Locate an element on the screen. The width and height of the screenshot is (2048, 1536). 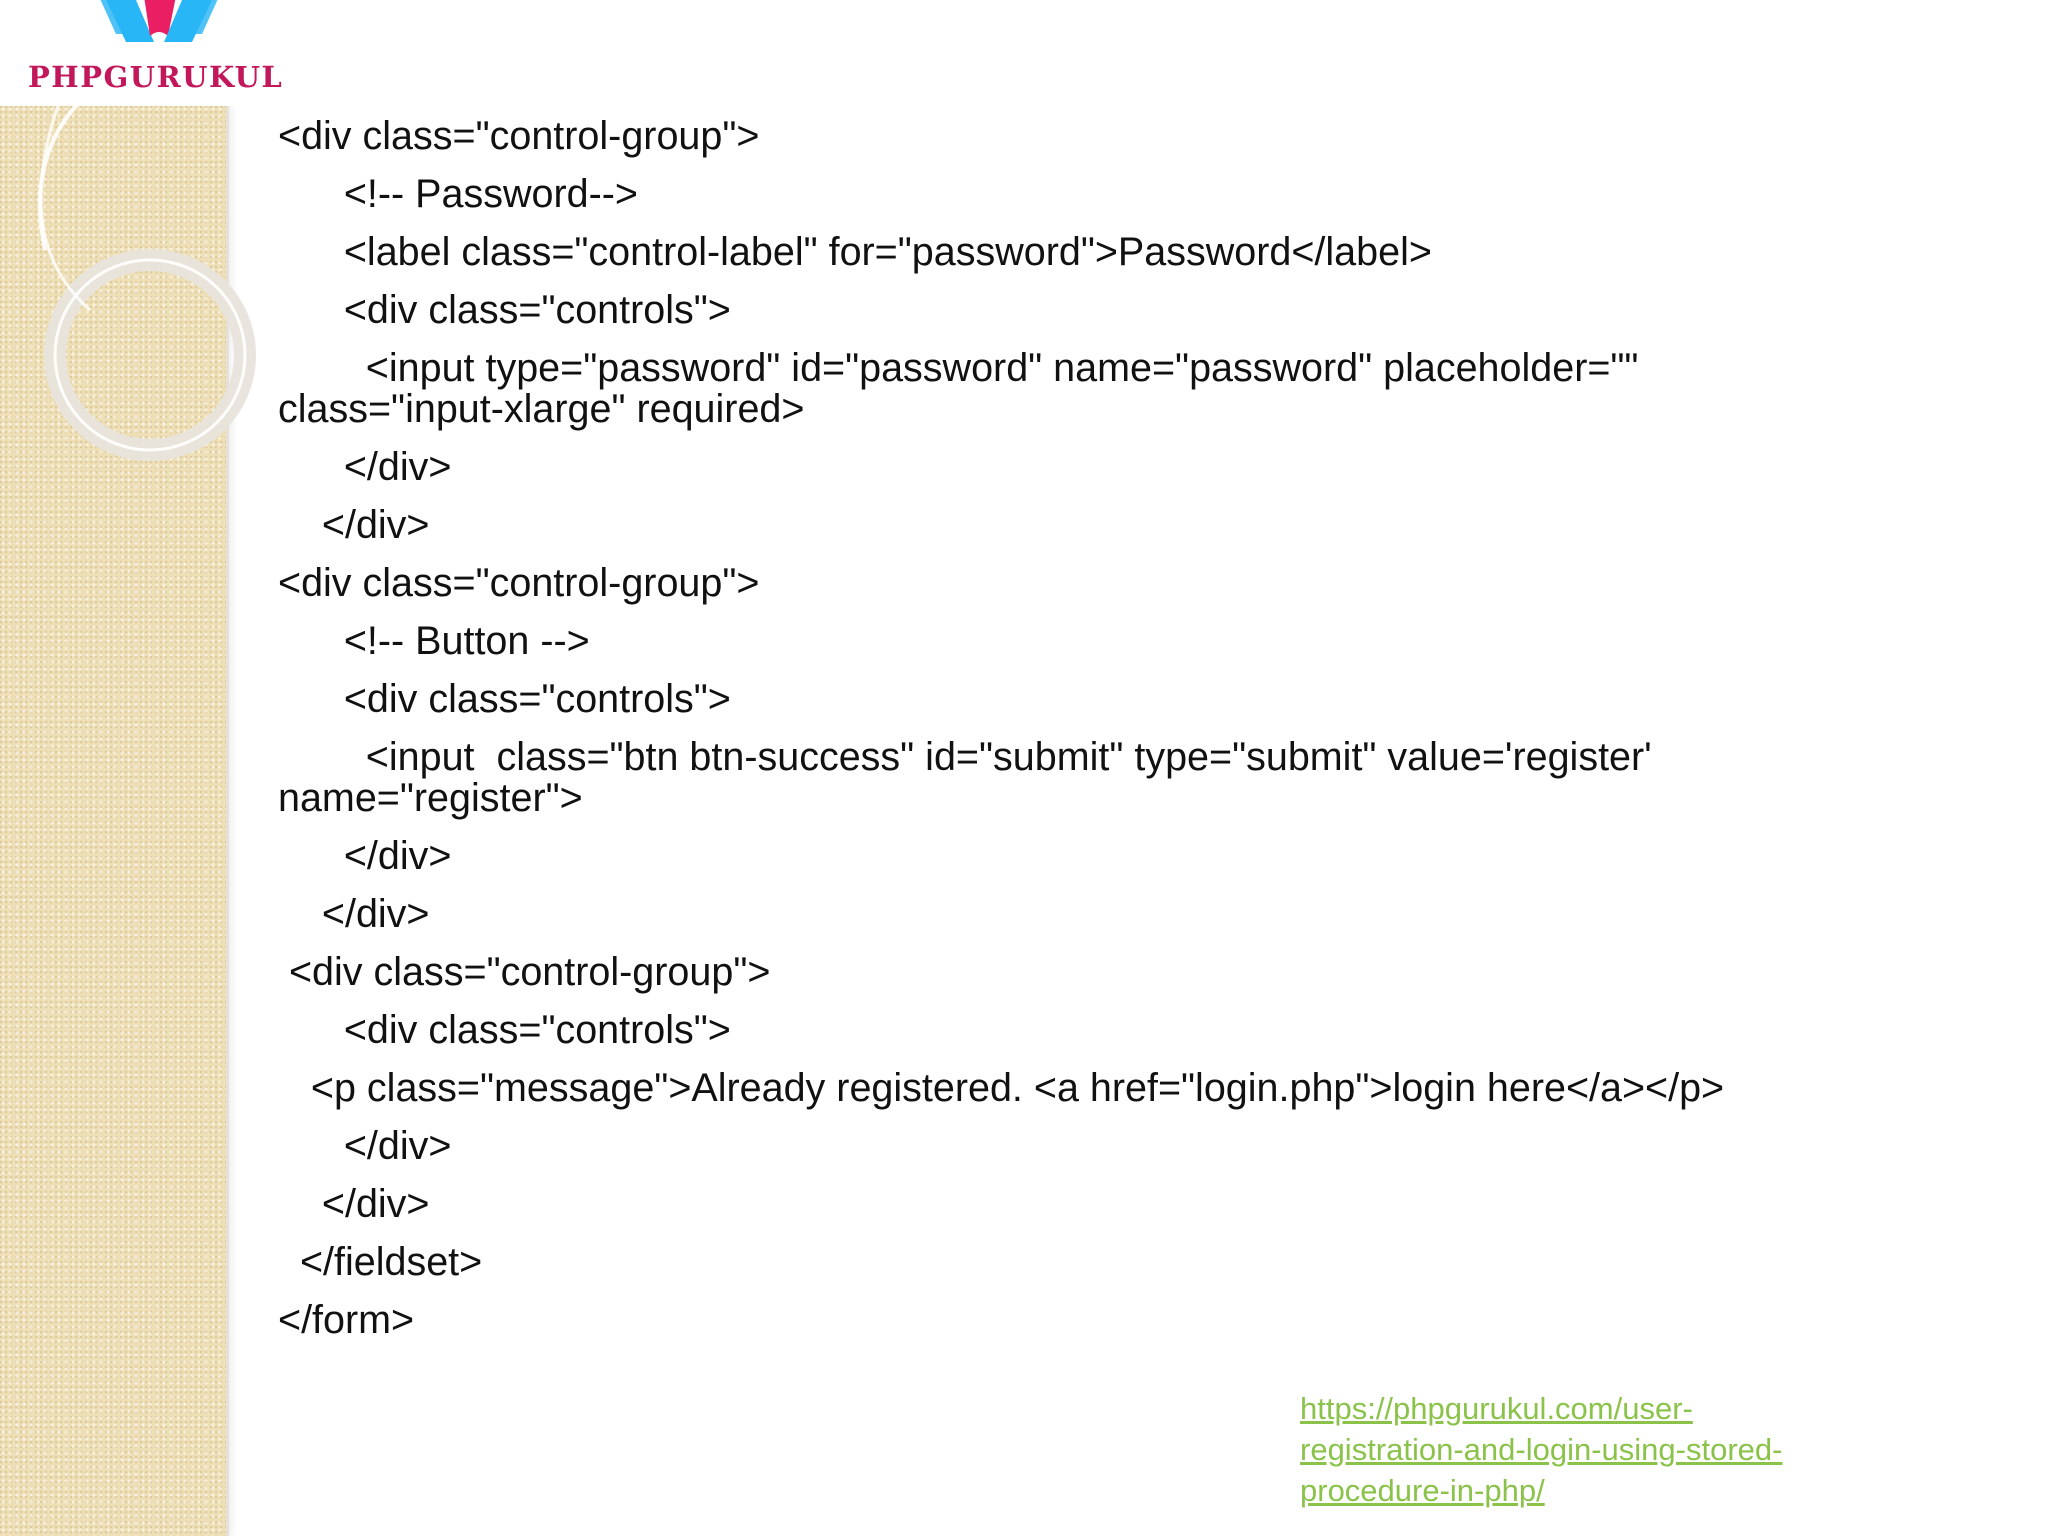
code-line: <!-- Button --> is located at coordinates (434, 641).